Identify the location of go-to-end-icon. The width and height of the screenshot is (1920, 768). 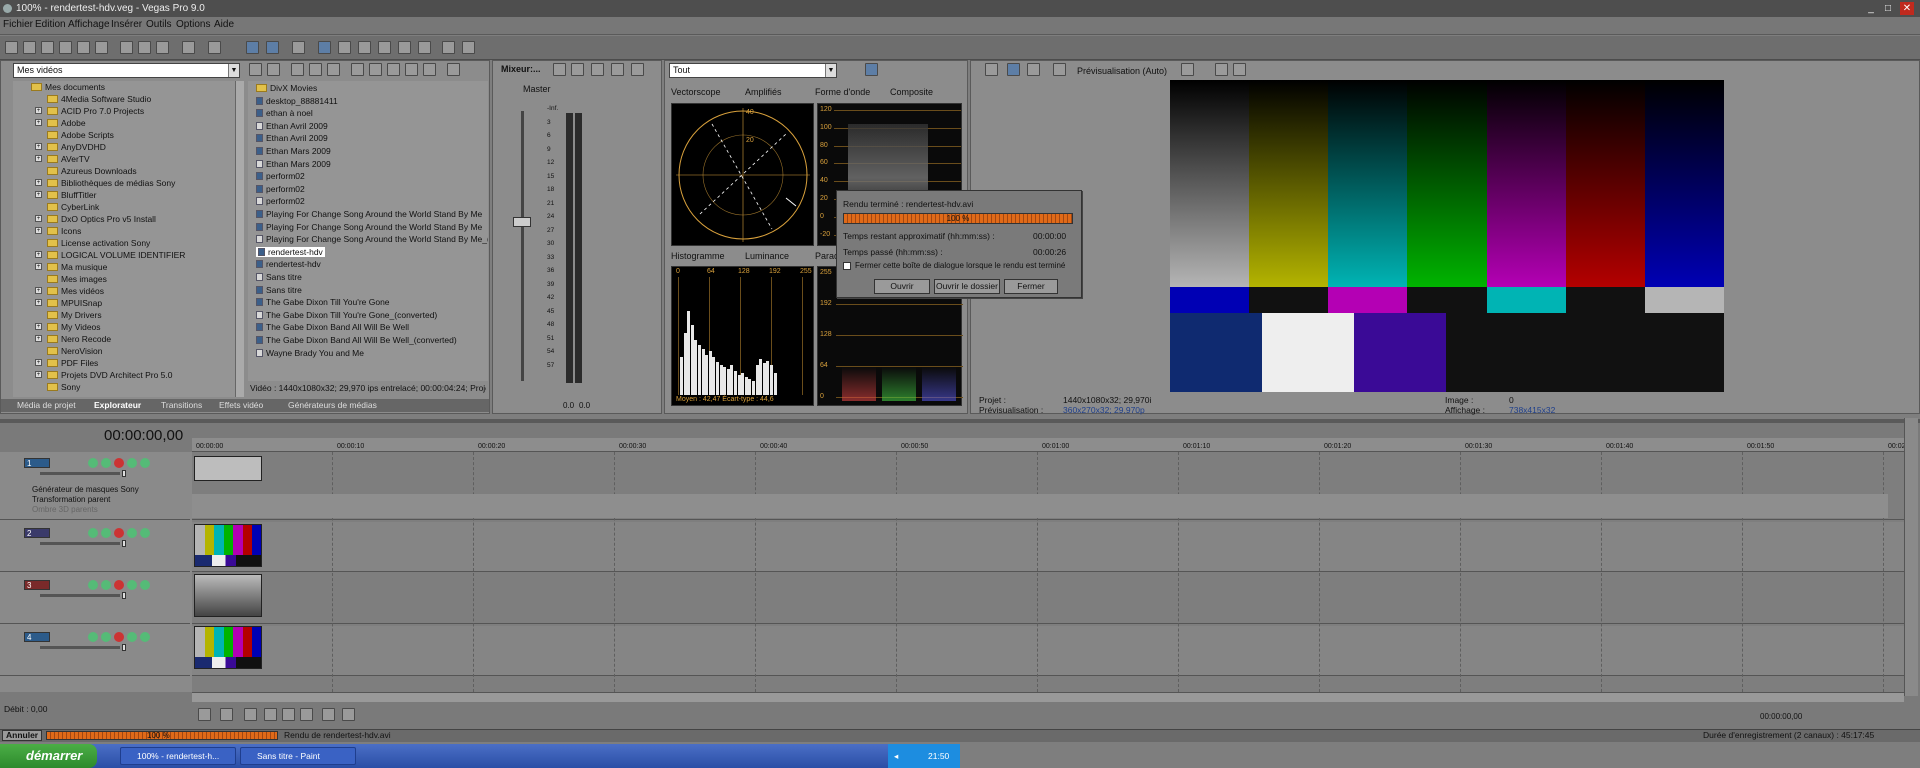
(348, 714).